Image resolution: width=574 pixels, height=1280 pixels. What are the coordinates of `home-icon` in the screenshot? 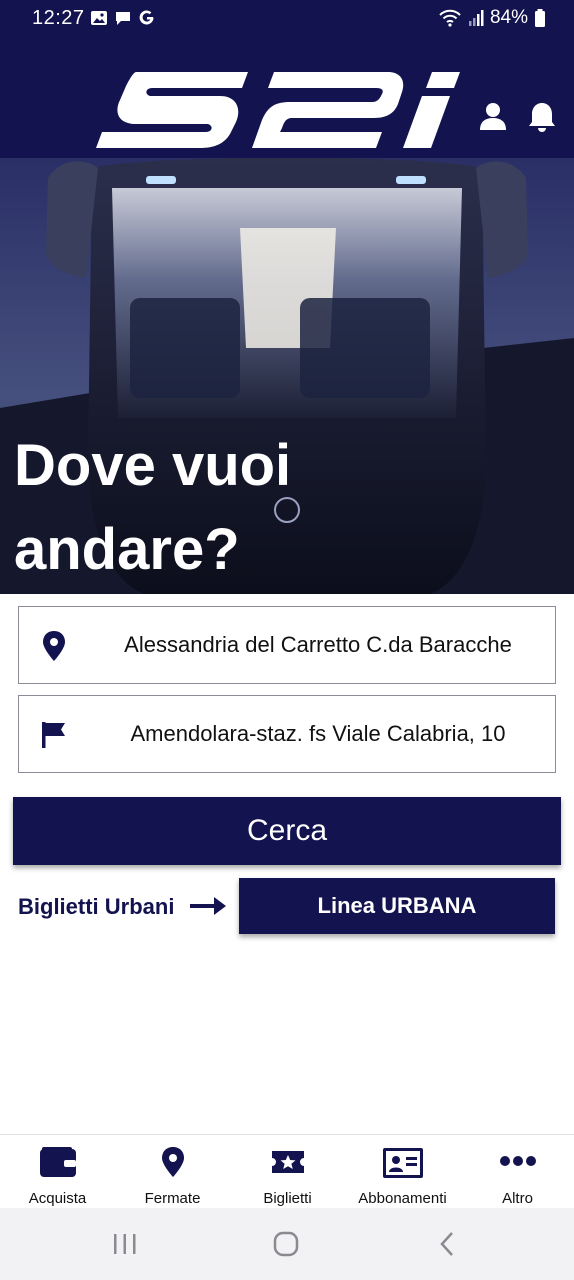 It's located at (286, 1244).